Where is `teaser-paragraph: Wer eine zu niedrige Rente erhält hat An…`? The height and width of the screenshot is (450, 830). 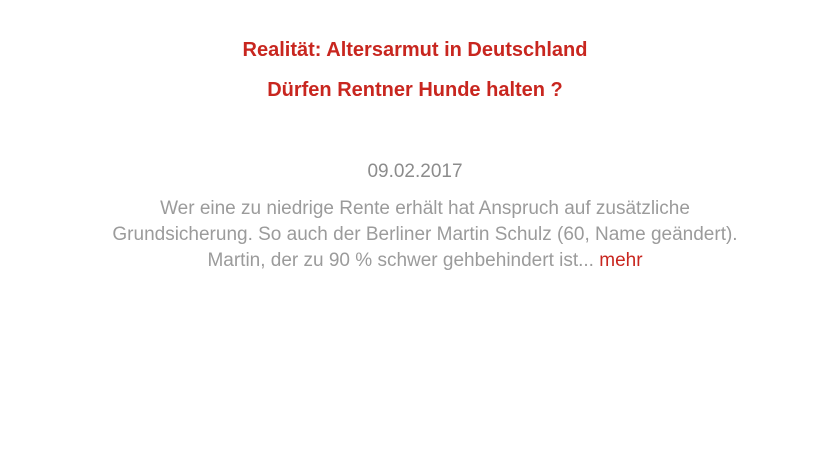
teaser-paragraph: Wer eine zu niedrige Rente erhält hat An… is located at coordinates (425, 235).